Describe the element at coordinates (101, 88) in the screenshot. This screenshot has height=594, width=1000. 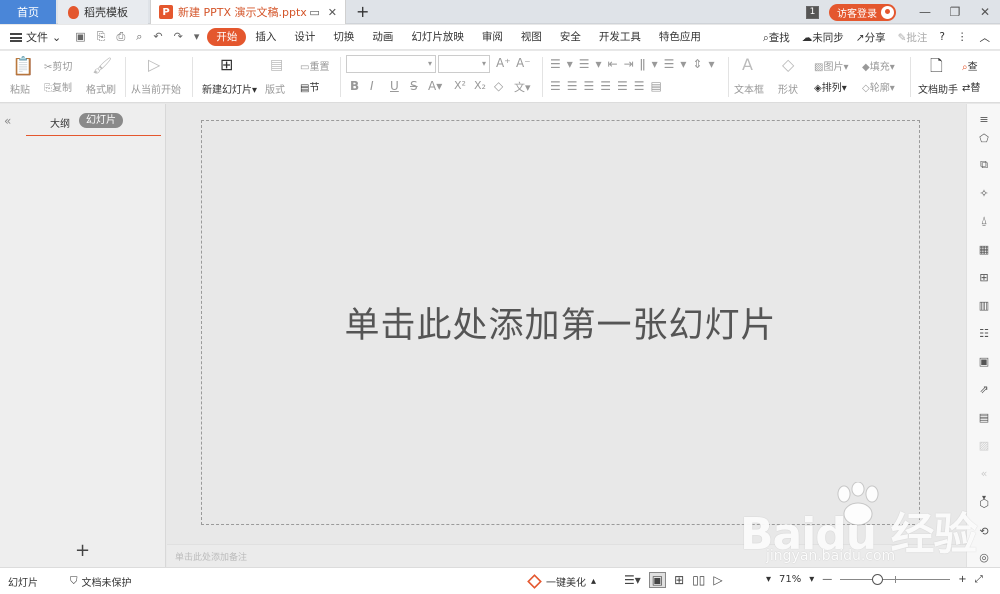
I see `format-painter-button: 格式刷` at that location.